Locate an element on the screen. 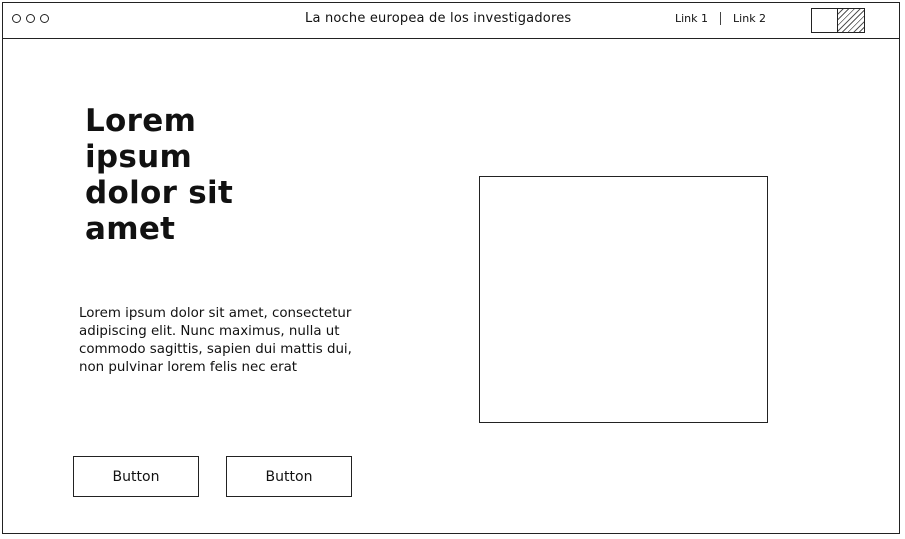  window-title: La noche europea de los investigadores is located at coordinates (438, 18).